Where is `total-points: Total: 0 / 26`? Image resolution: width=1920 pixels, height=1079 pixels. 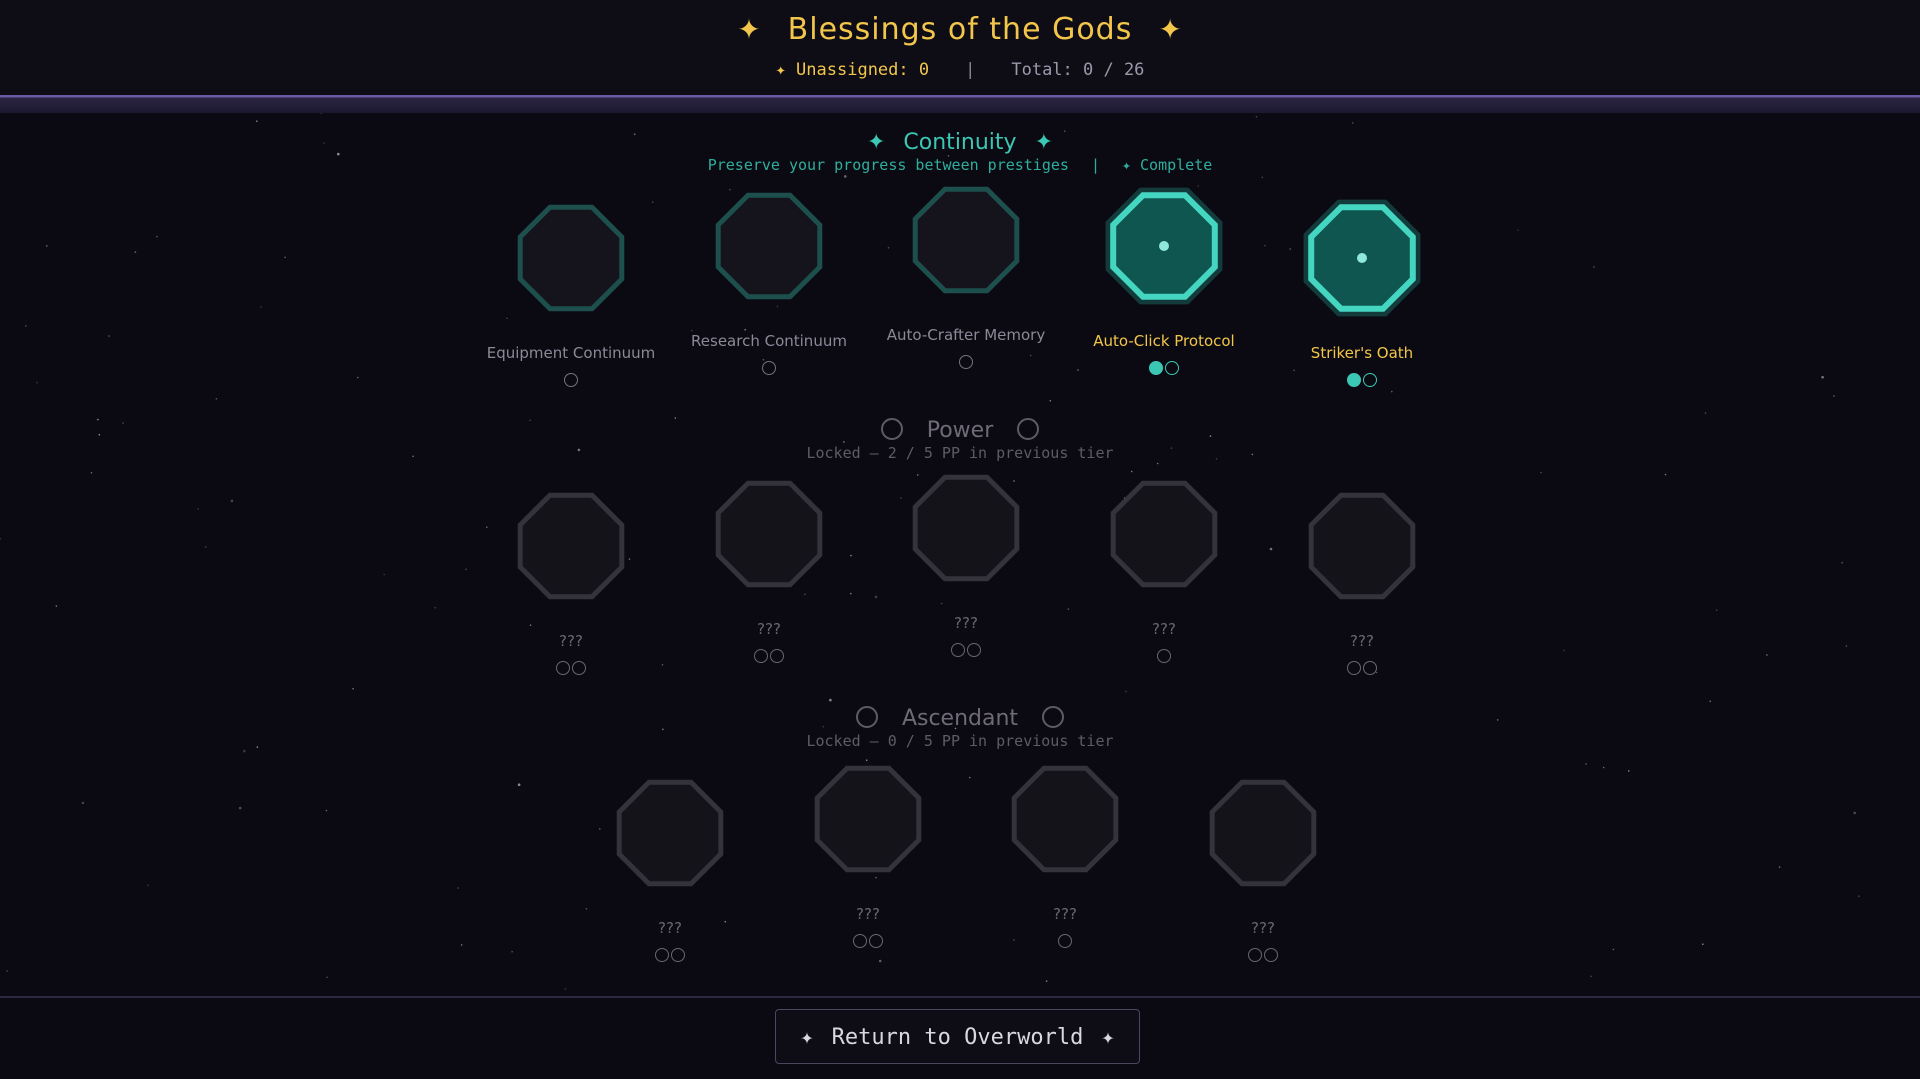
total-points: Total: 0 / 26 is located at coordinates (1078, 70).